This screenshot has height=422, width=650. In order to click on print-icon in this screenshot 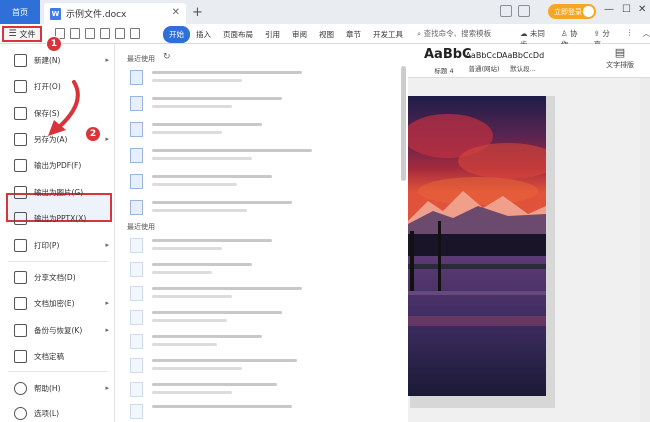, I will do `click(90, 33)`.